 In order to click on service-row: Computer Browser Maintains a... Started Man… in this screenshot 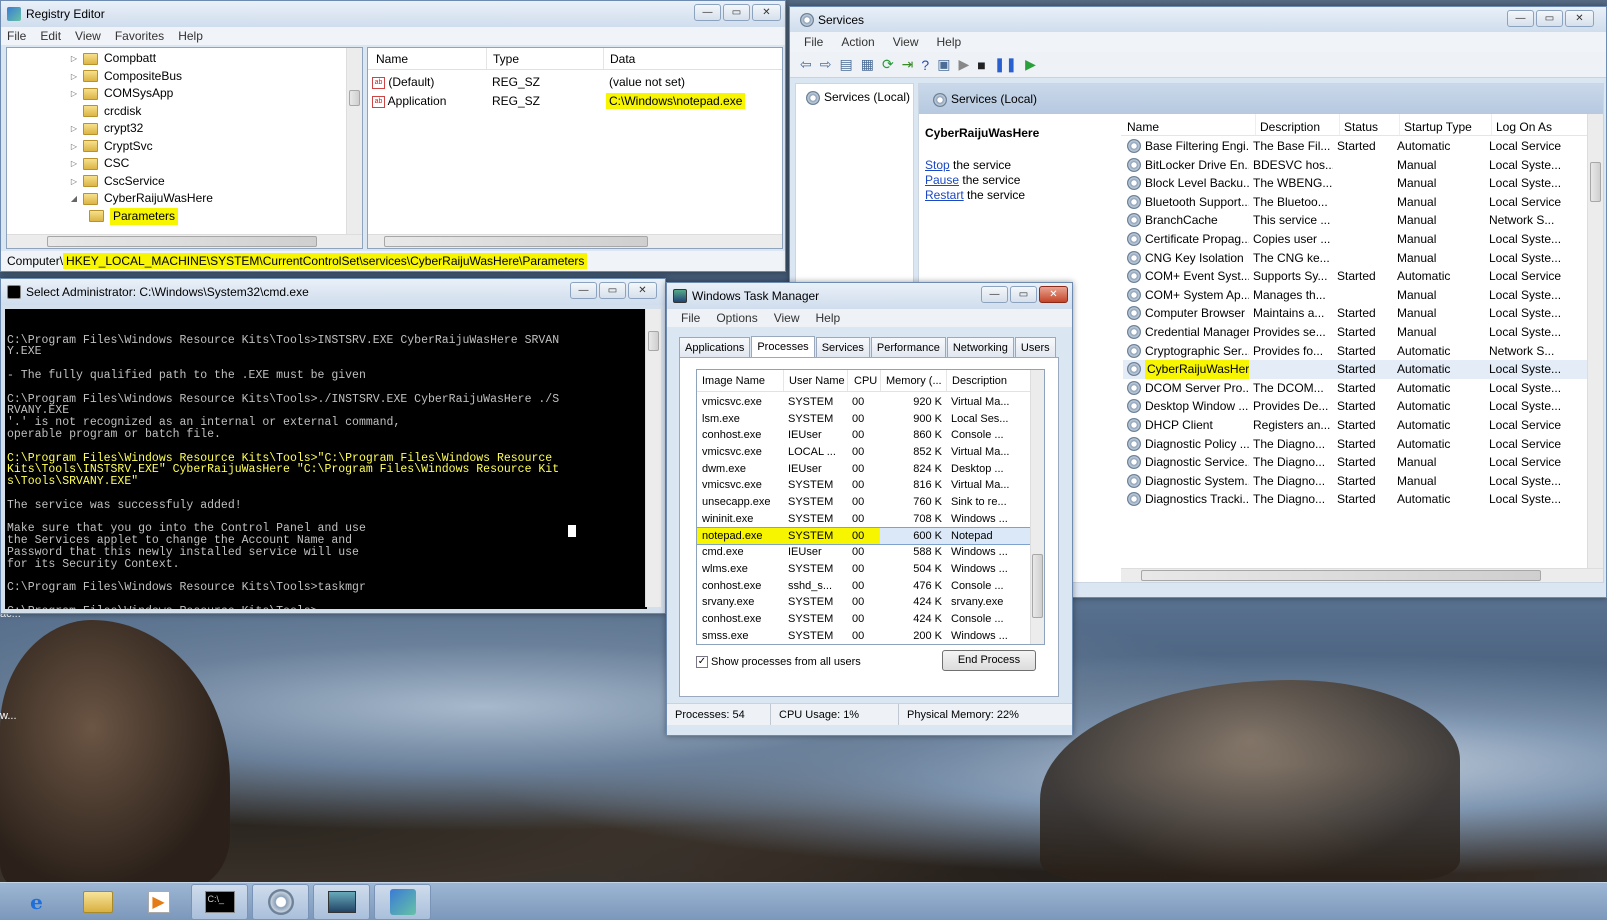, I will do `click(1363, 313)`.